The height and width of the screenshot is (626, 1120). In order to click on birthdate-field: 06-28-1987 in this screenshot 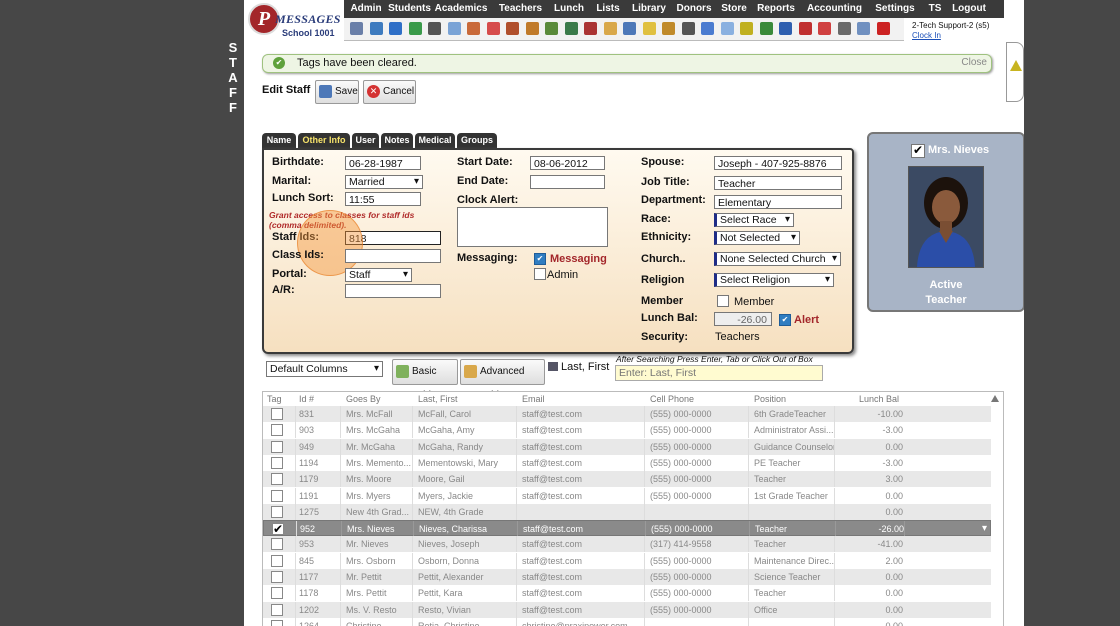, I will do `click(383, 163)`.